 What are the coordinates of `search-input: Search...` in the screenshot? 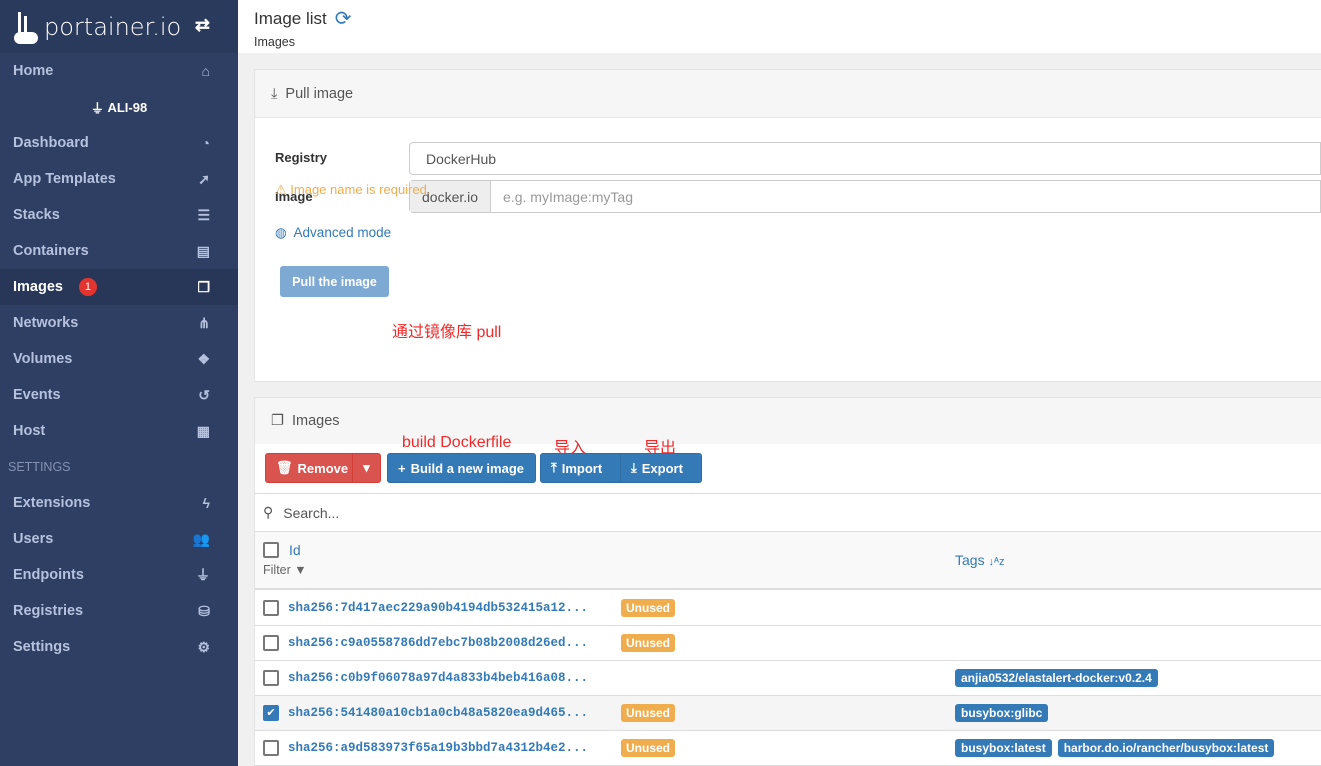 It's located at (311, 513).